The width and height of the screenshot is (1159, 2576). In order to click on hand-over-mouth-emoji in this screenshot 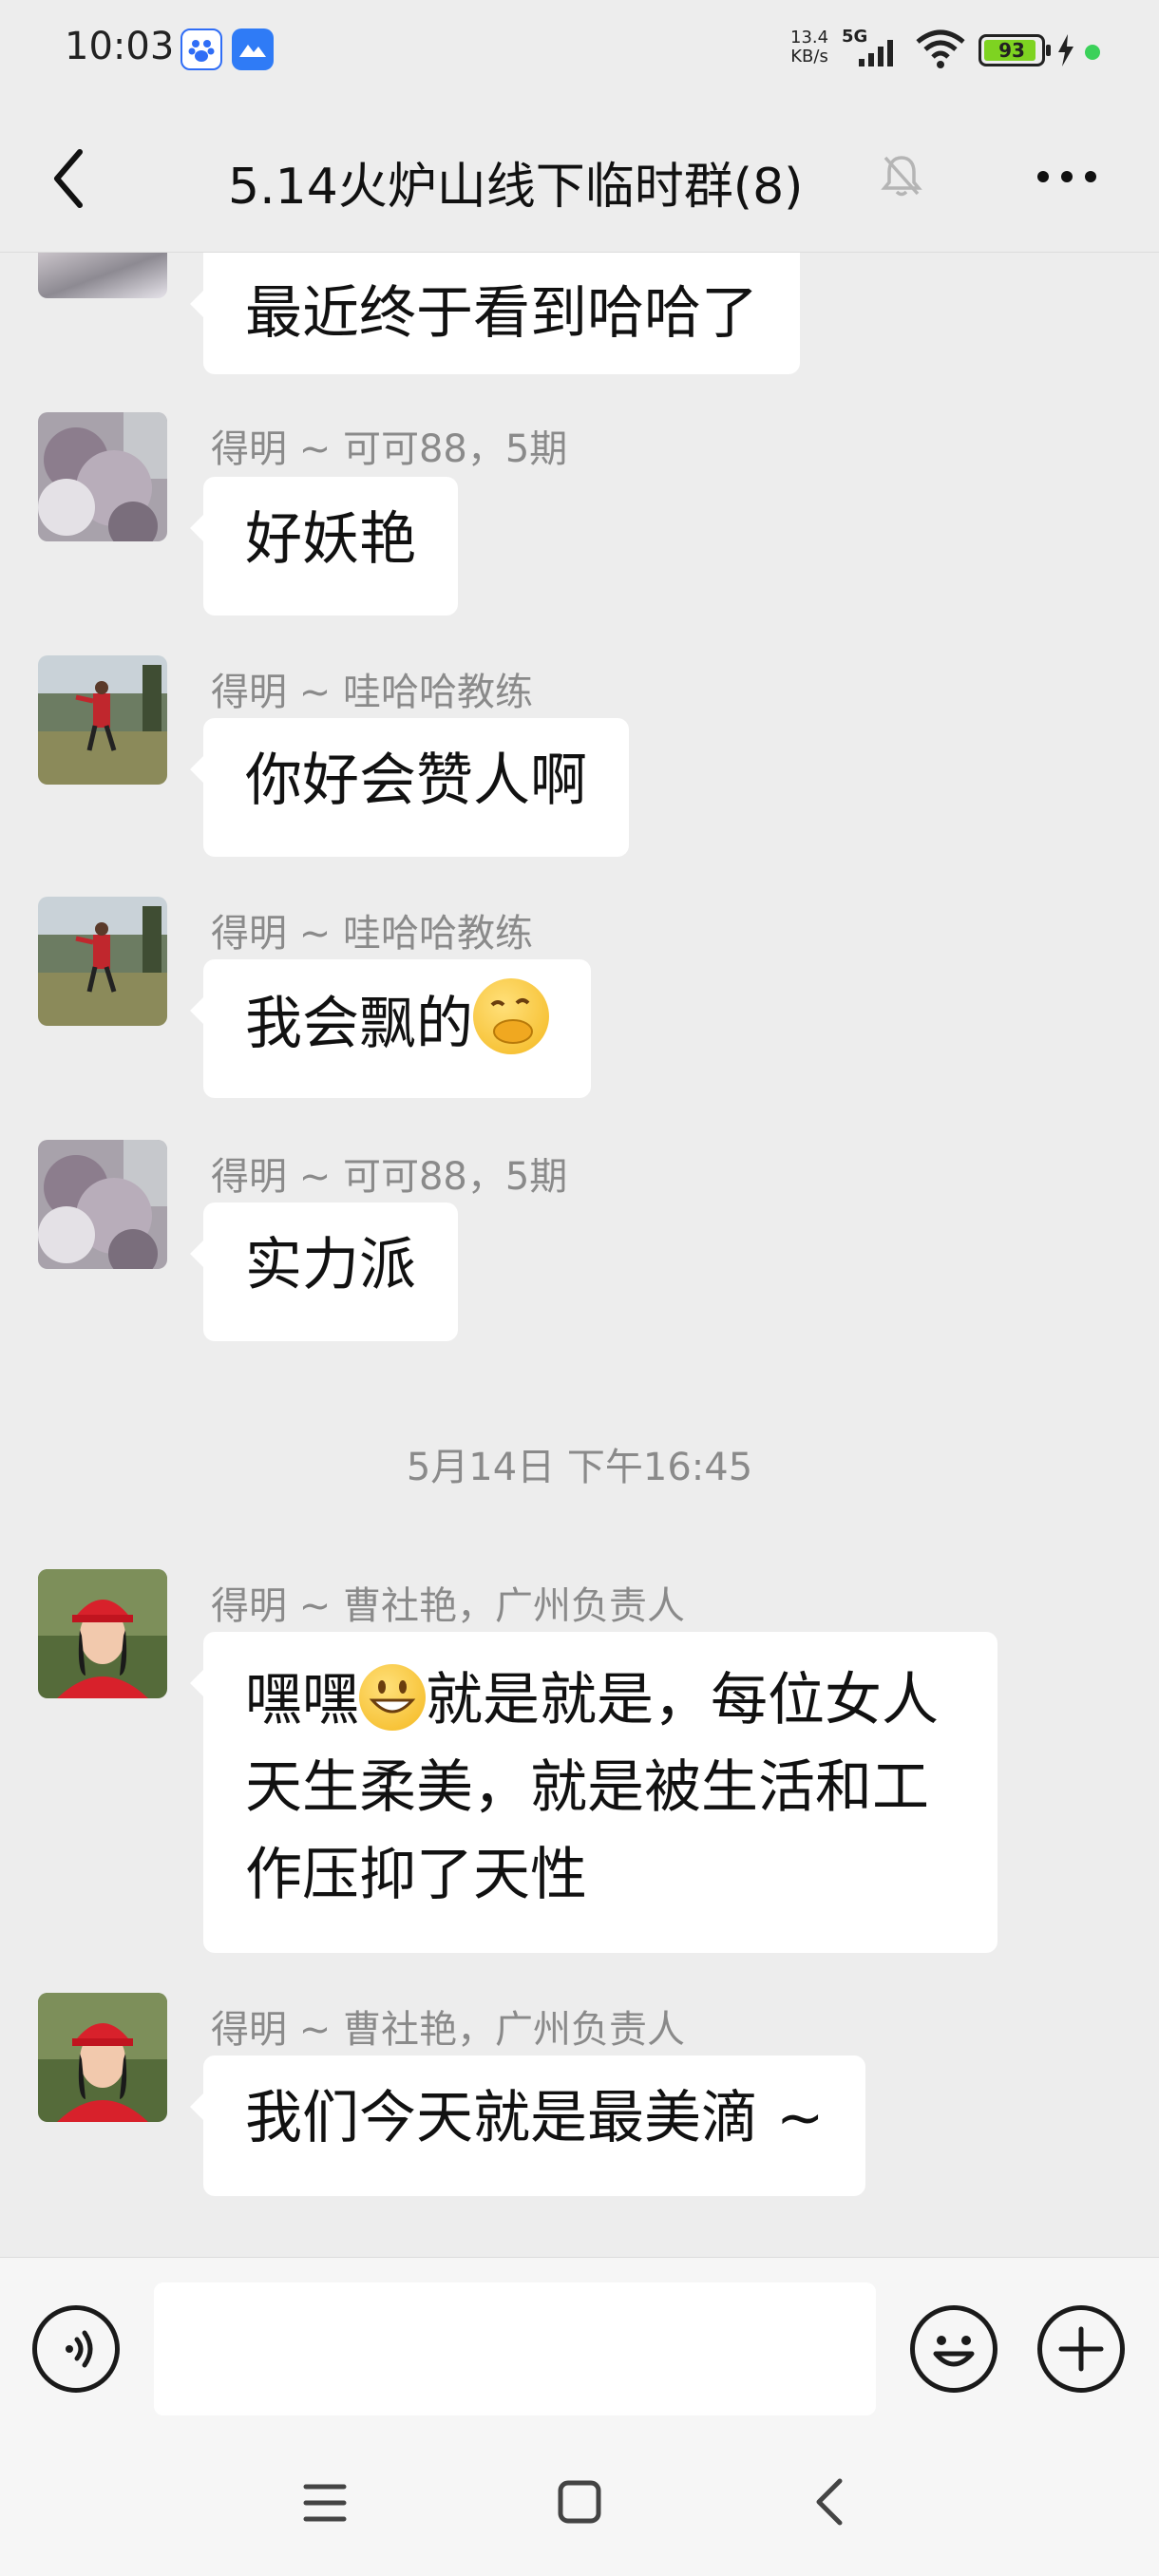, I will do `click(511, 1016)`.